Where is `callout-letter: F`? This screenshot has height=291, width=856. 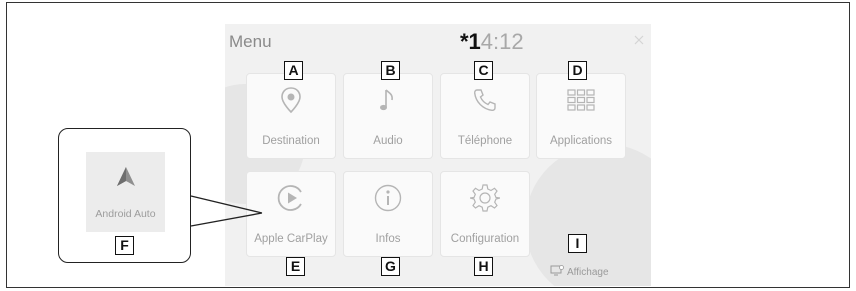
callout-letter: F is located at coordinates (124, 245).